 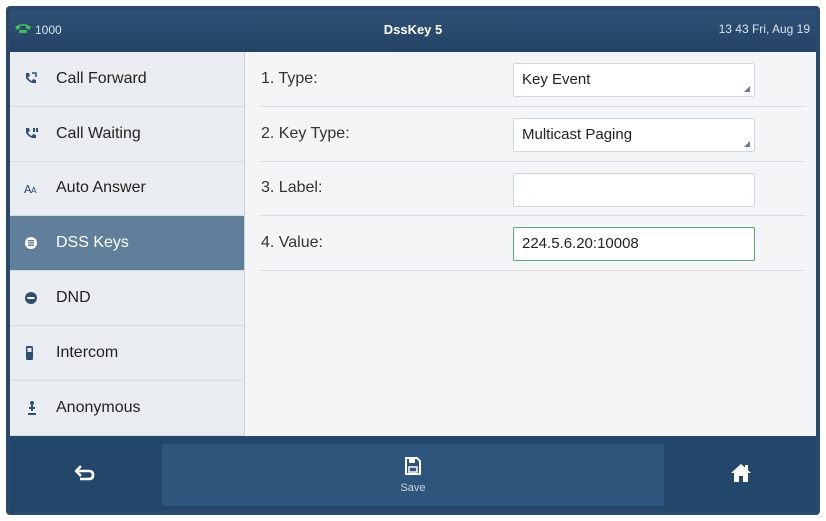 I want to click on sidebar-item-label: Call Waiting, so click(x=98, y=133).